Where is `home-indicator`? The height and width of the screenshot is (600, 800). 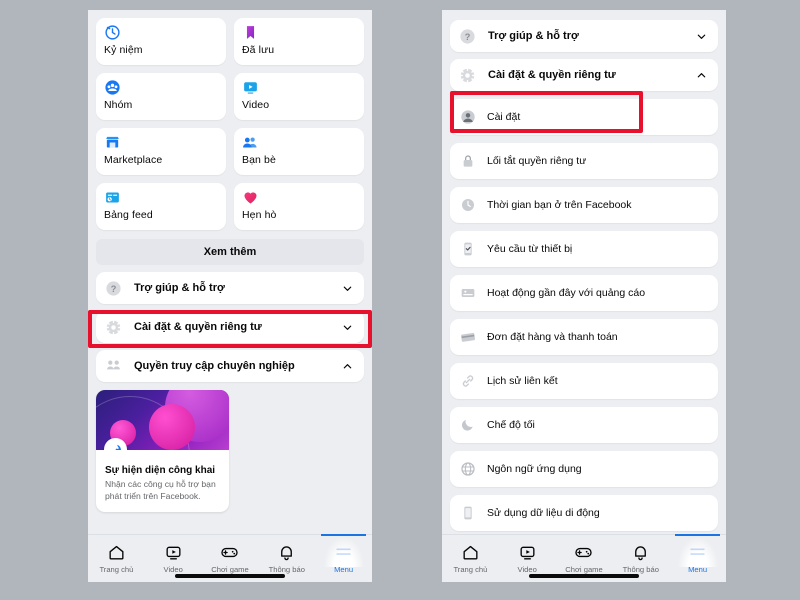 home-indicator is located at coordinates (230, 576).